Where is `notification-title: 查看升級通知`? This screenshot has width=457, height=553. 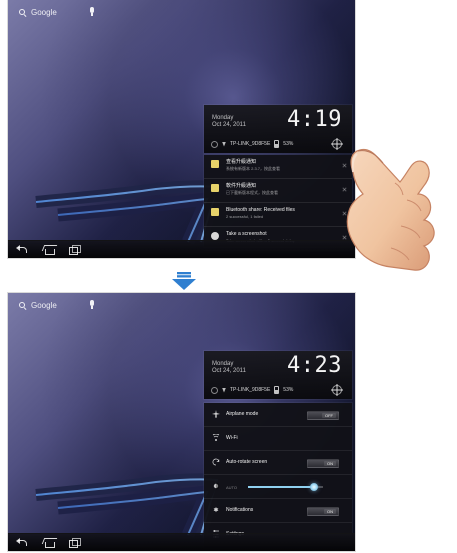 notification-title: 查看升級通知 is located at coordinates (241, 162).